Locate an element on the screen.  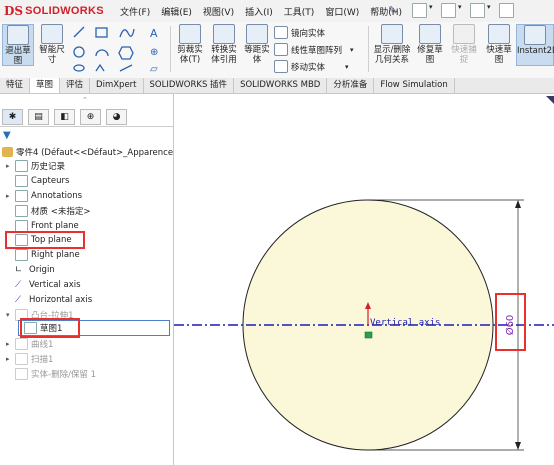
tree-item-sensors: Capteurs is located at coordinates (37, 181).